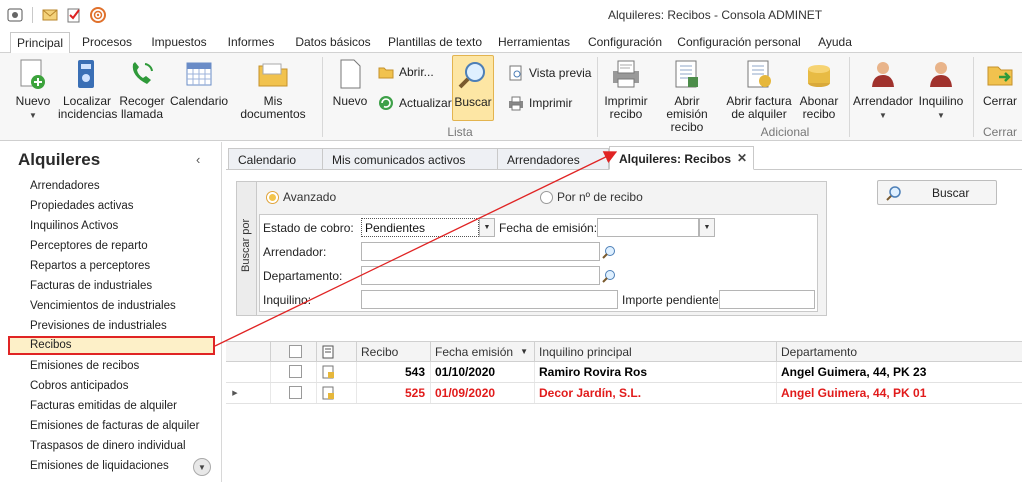 This screenshot has width=1022, height=482. What do you see at coordinates (883, 89) in the screenshot?
I see `arrendador-button: Arrendador ▼` at bounding box center [883, 89].